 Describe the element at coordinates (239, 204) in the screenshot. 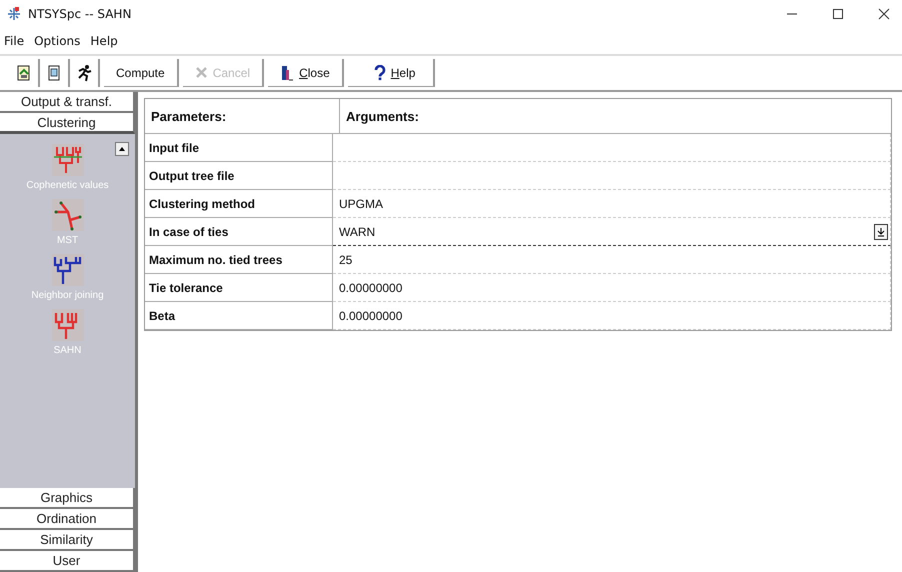

I see `table-cell: Clustering method` at that location.